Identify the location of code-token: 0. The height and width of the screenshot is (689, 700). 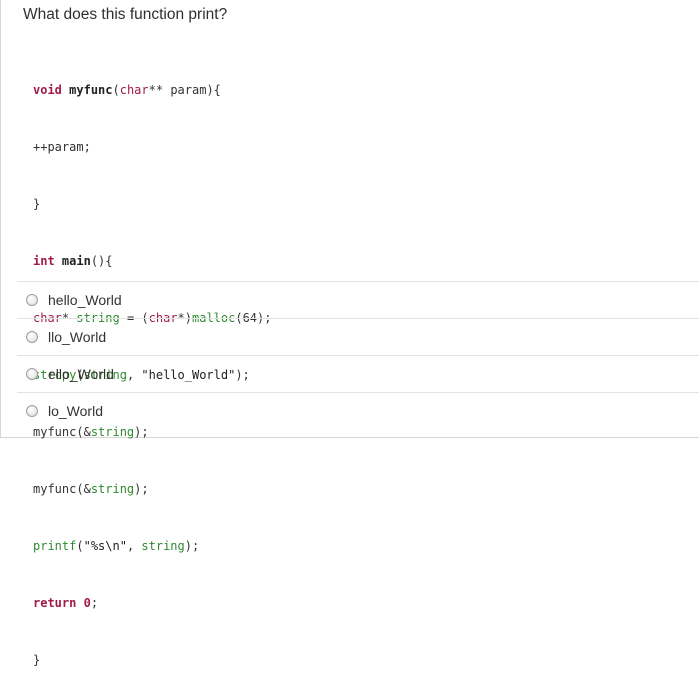
(87, 603).